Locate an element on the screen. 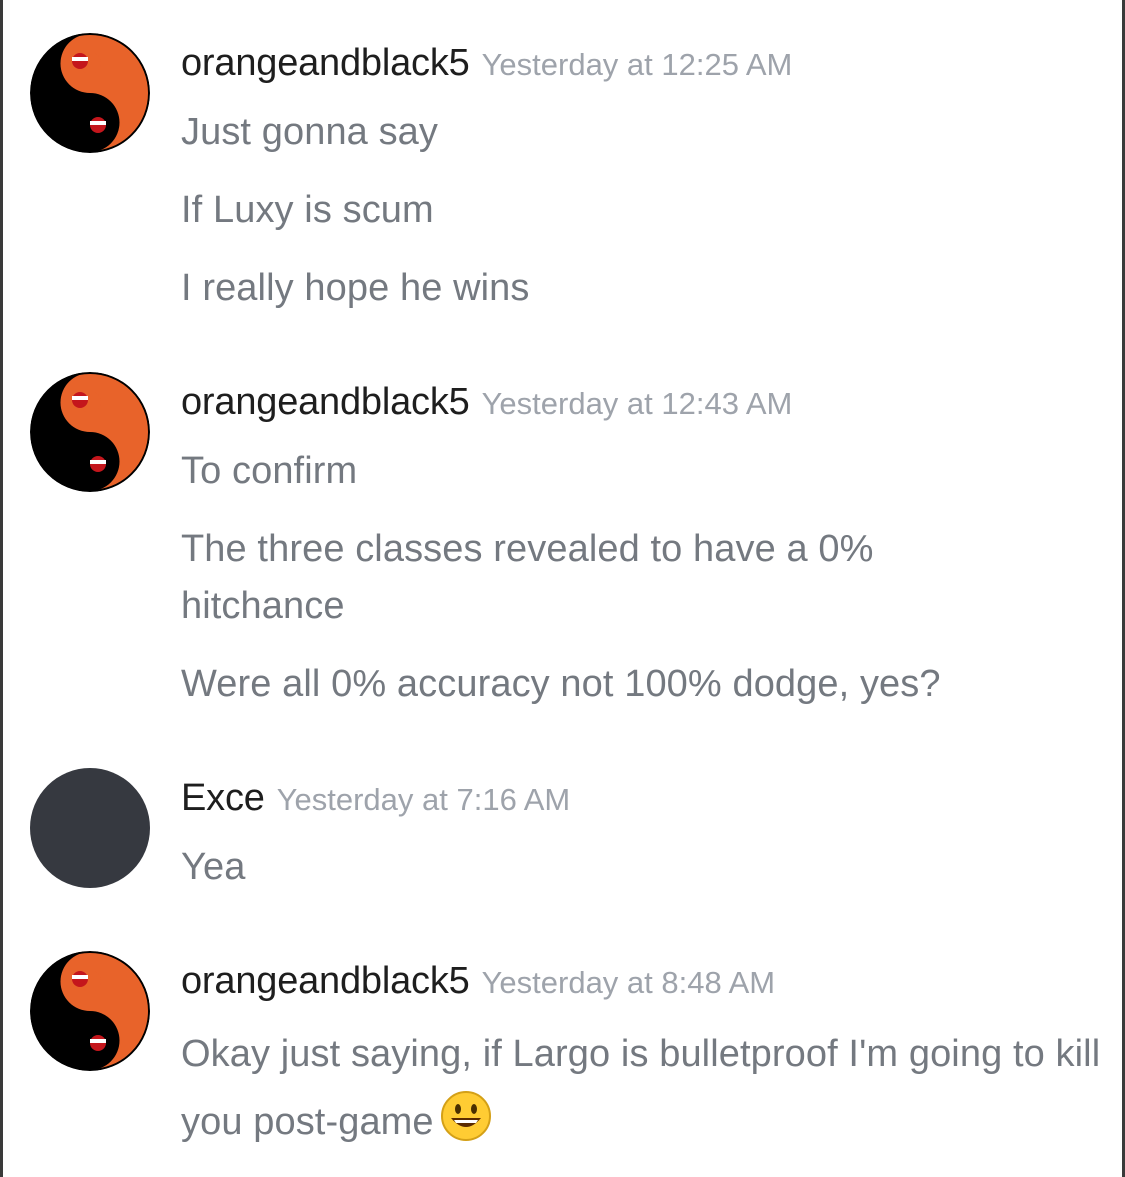 The image size is (1125, 1177). username: Exce is located at coordinates (223, 798).